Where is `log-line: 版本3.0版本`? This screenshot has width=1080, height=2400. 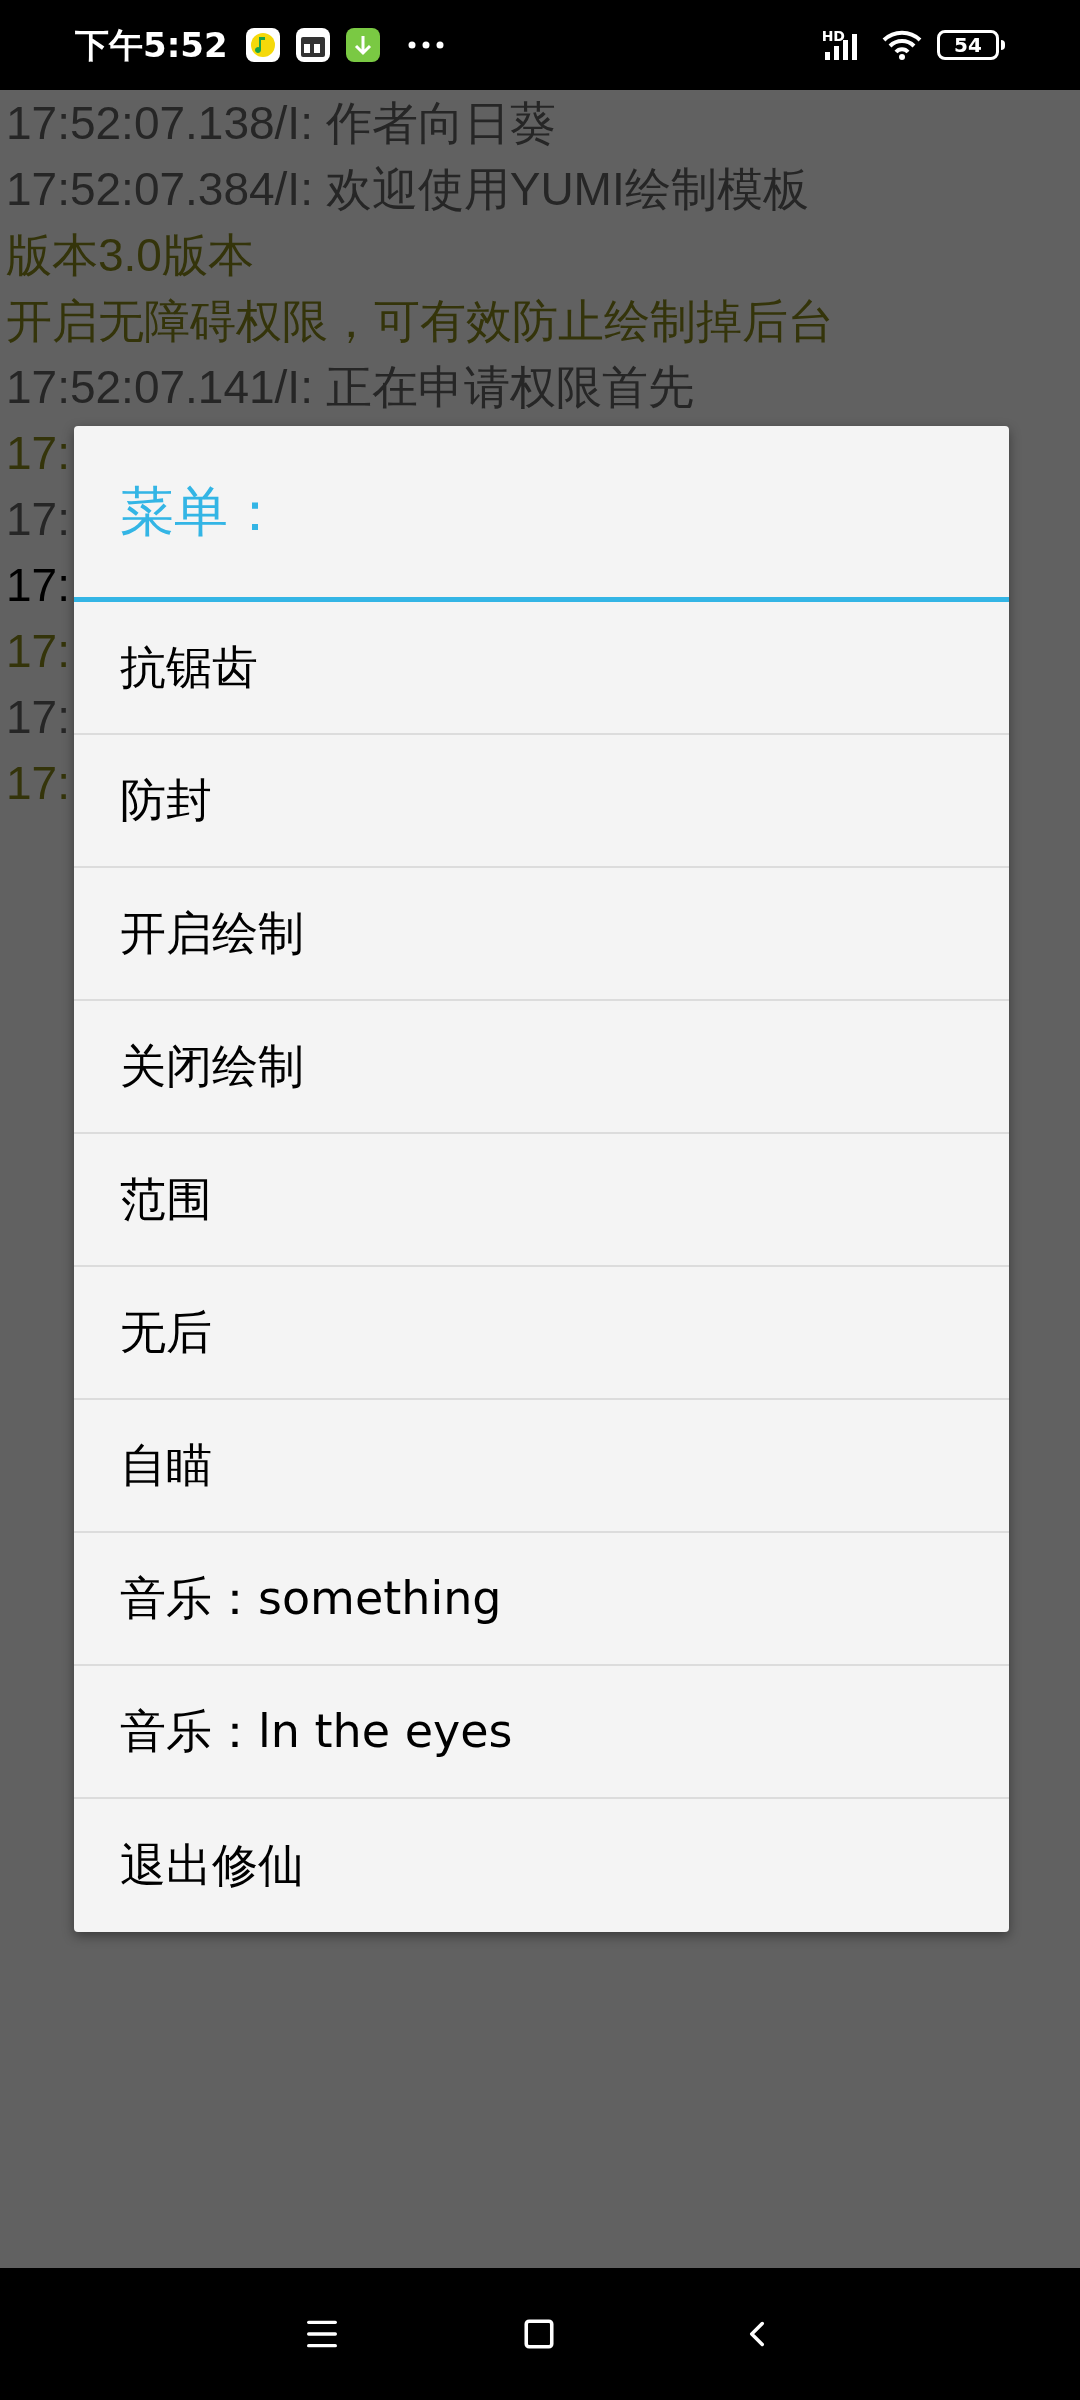
log-line: 版本3.0版本 is located at coordinates (130, 255).